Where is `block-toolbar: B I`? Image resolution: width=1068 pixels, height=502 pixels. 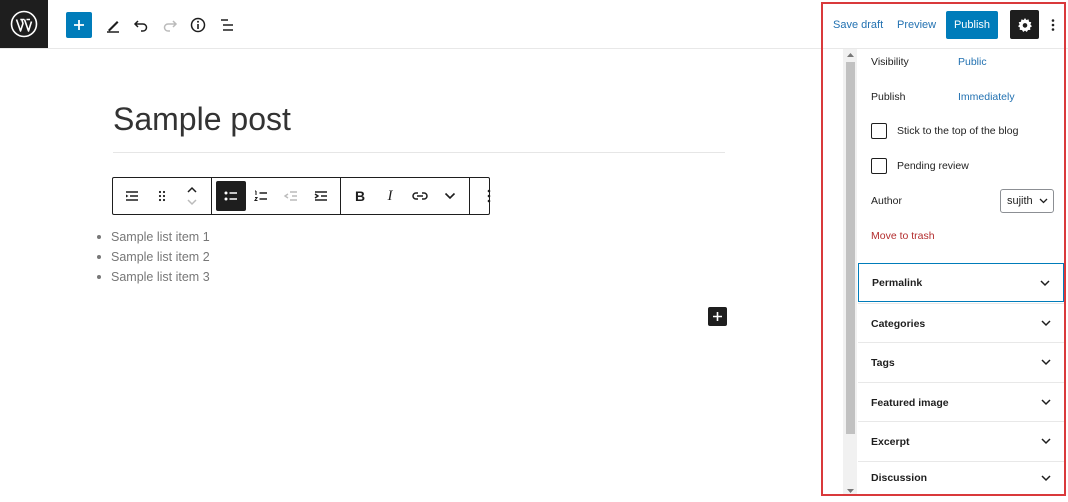
block-toolbar: B I is located at coordinates (301, 196).